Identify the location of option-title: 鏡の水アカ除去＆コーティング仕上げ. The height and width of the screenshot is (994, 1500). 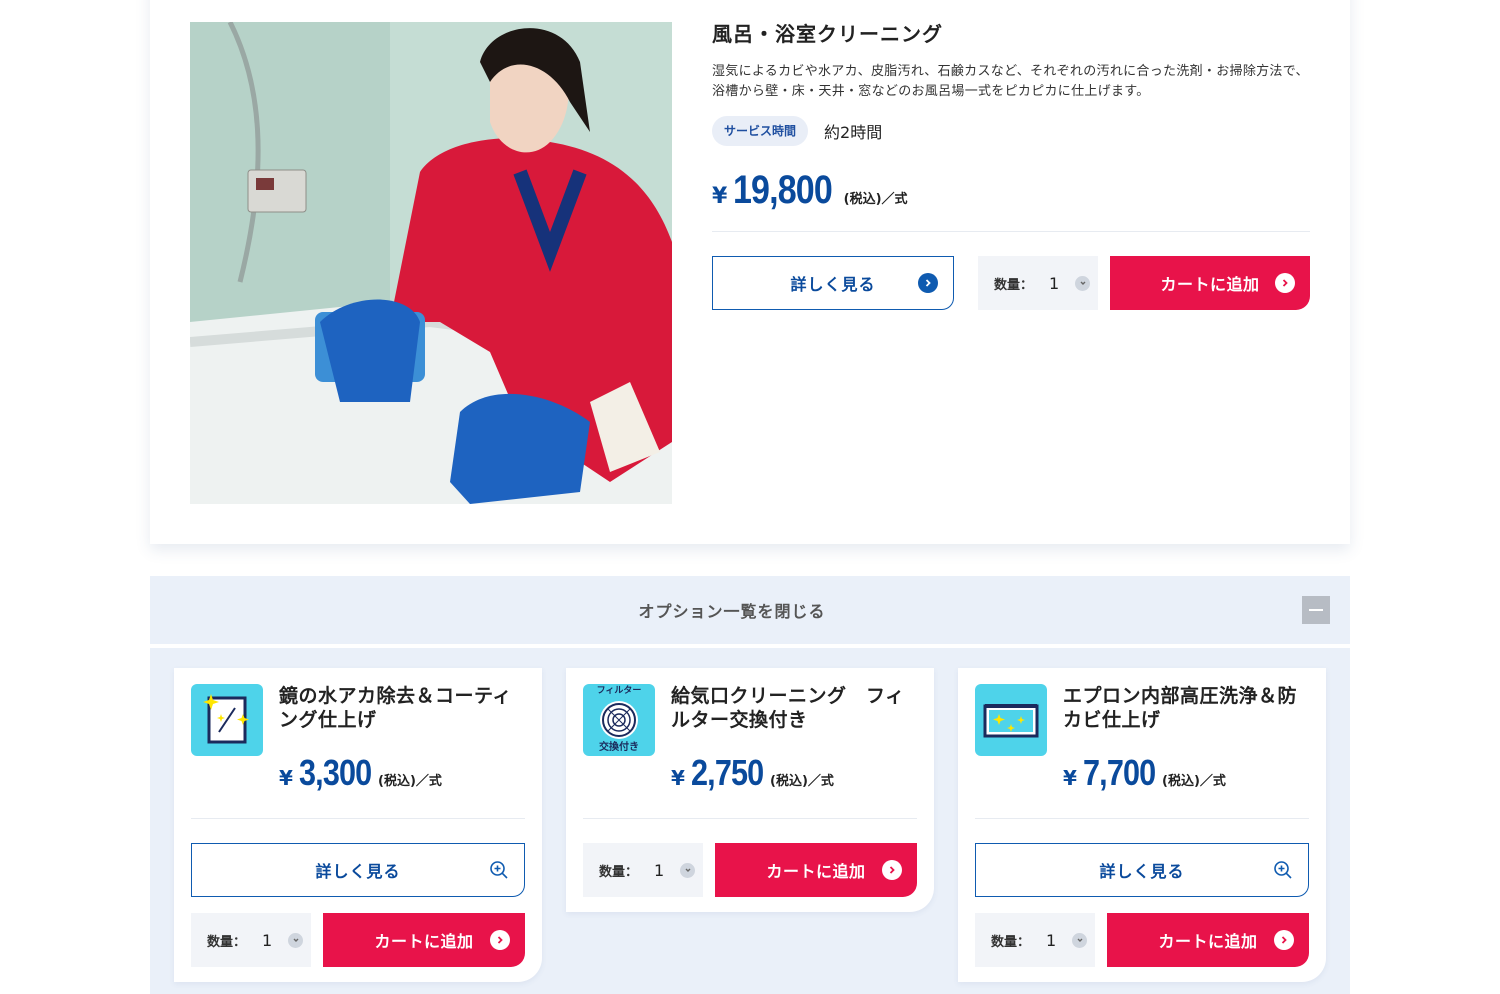
(395, 708).